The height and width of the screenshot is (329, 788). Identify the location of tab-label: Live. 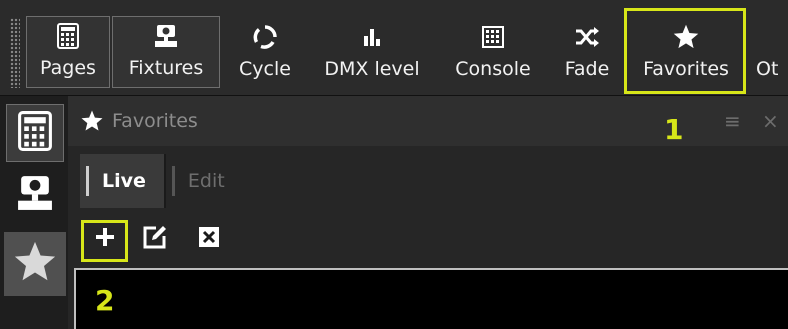
(124, 181).